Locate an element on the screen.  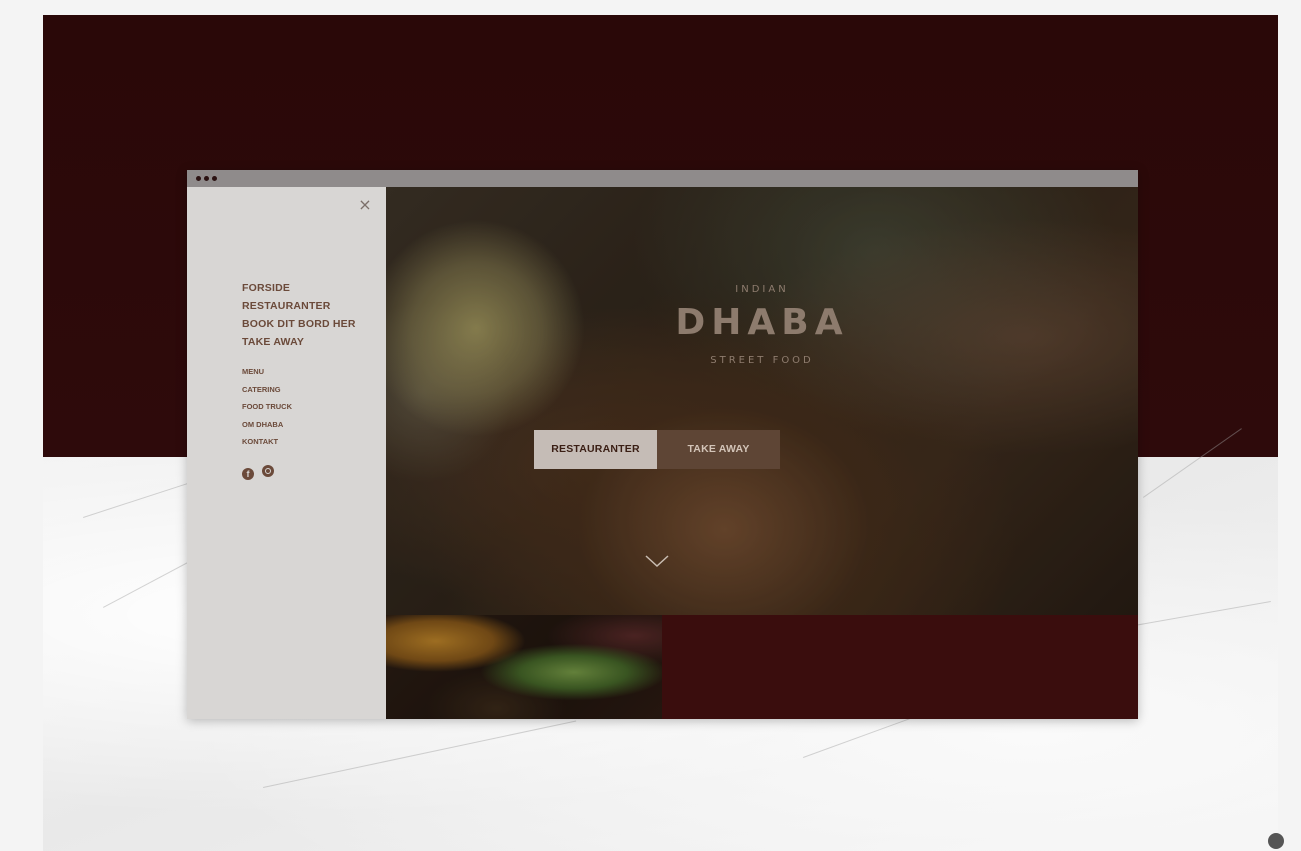
nav-item-kontakt: KONTAKT is located at coordinates (267, 442).